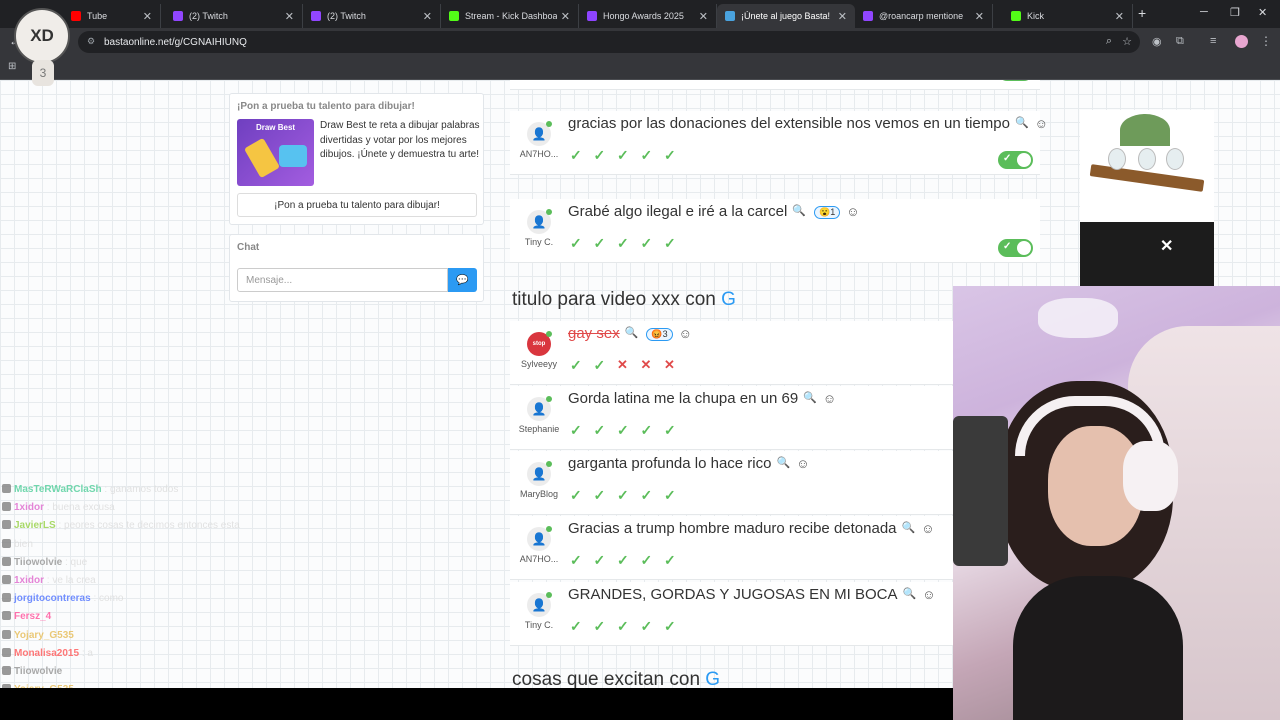 The image size is (1280, 720). I want to click on browser-tab: Stream - Kick Dashboard ✕, so click(510, 16).